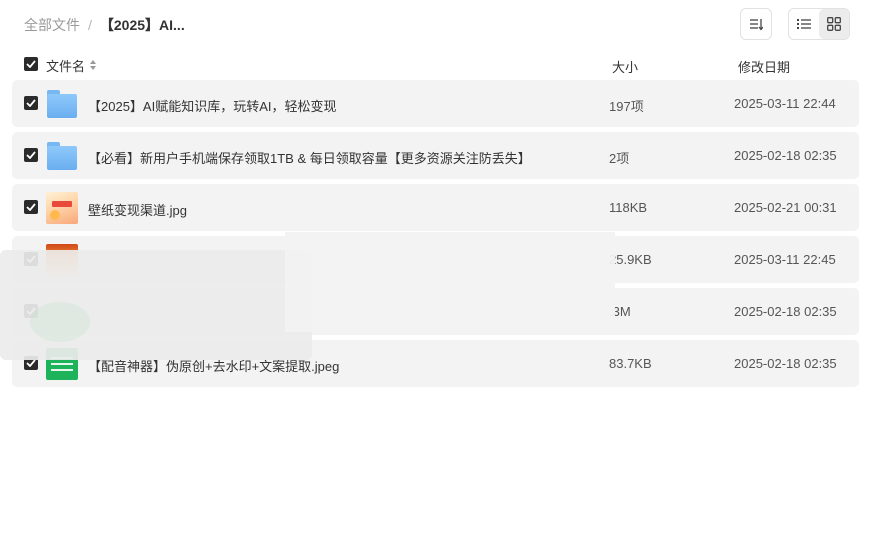 The image size is (874, 559). I want to click on select-all-checkbox, so click(31, 64).